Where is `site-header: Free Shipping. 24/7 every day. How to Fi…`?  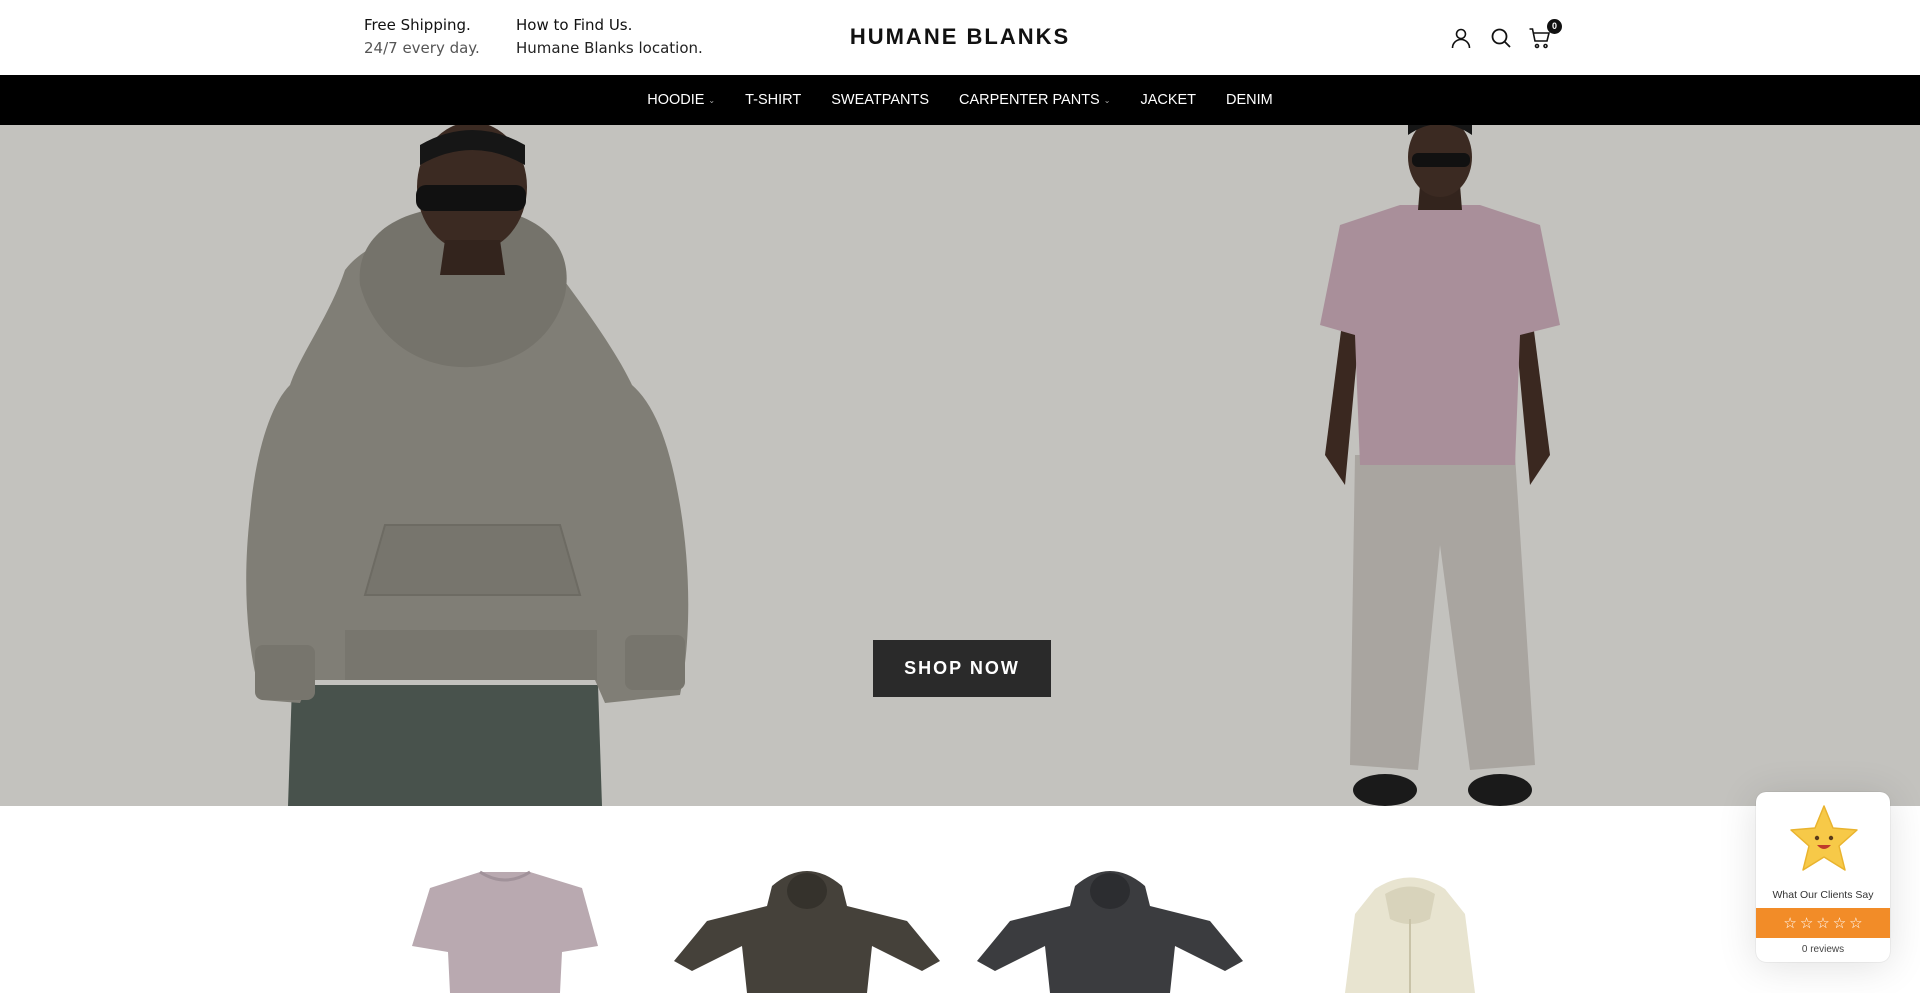 site-header: Free Shipping. 24/7 every day. How to Fi… is located at coordinates (960, 37).